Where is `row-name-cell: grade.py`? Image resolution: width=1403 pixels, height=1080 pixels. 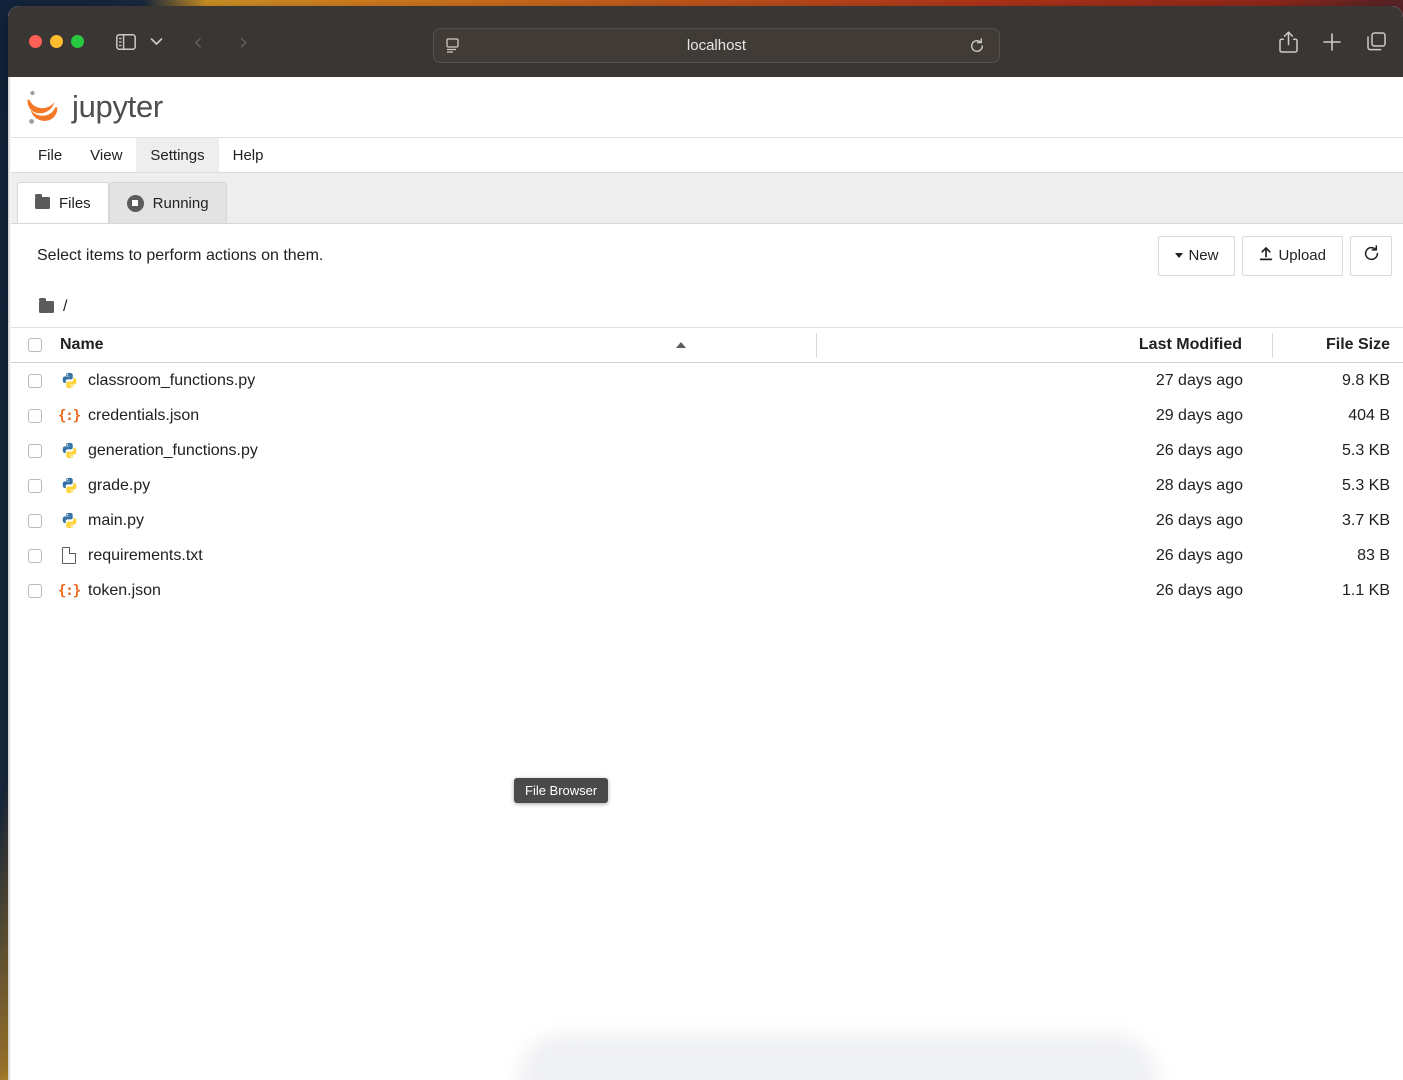 row-name-cell: grade.py is located at coordinates (429, 486).